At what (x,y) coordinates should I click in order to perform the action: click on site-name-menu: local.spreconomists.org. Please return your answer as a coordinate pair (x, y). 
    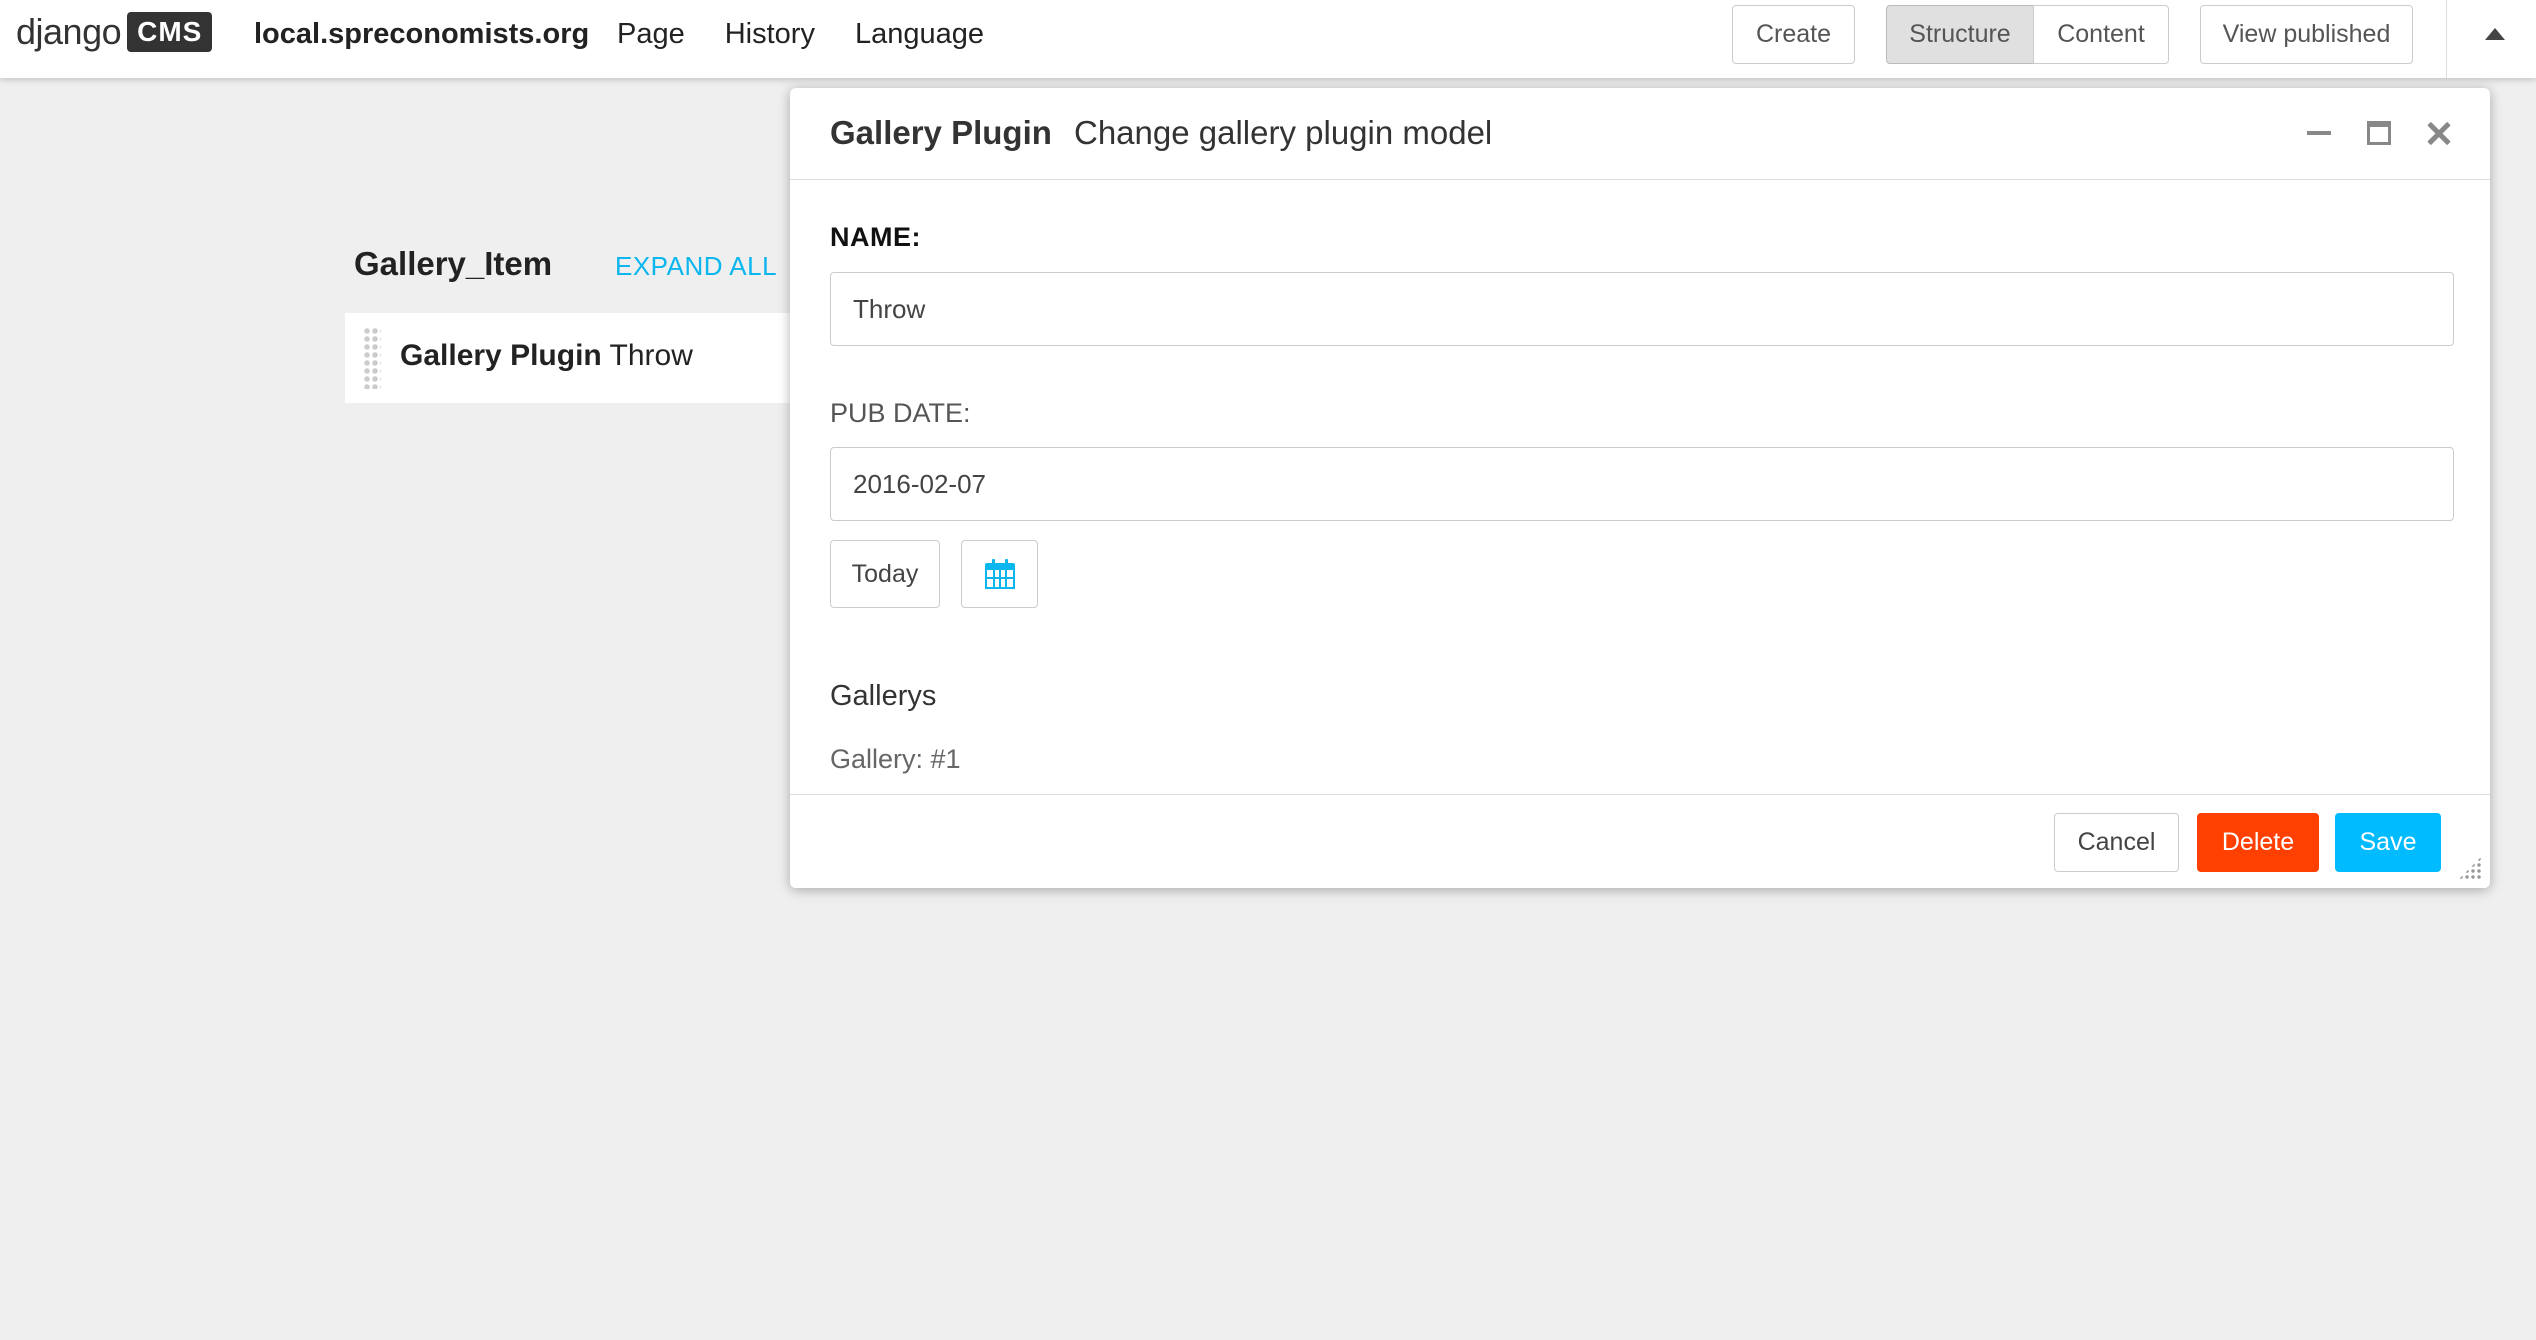
    Looking at the image, I should click on (421, 34).